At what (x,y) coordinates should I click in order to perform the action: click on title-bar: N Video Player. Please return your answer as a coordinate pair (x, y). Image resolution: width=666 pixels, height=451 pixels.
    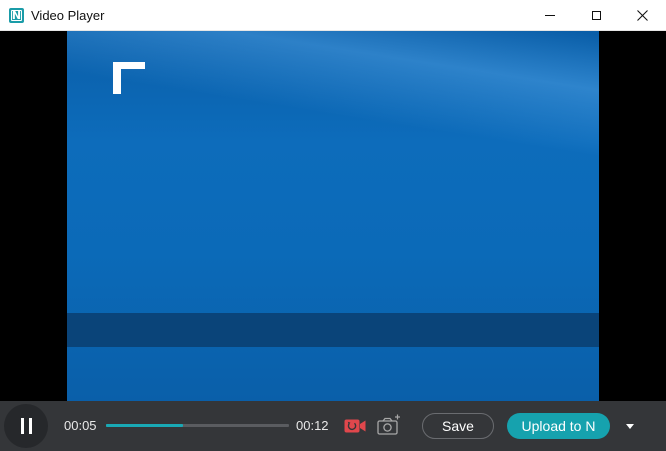
    Looking at the image, I should click on (333, 15).